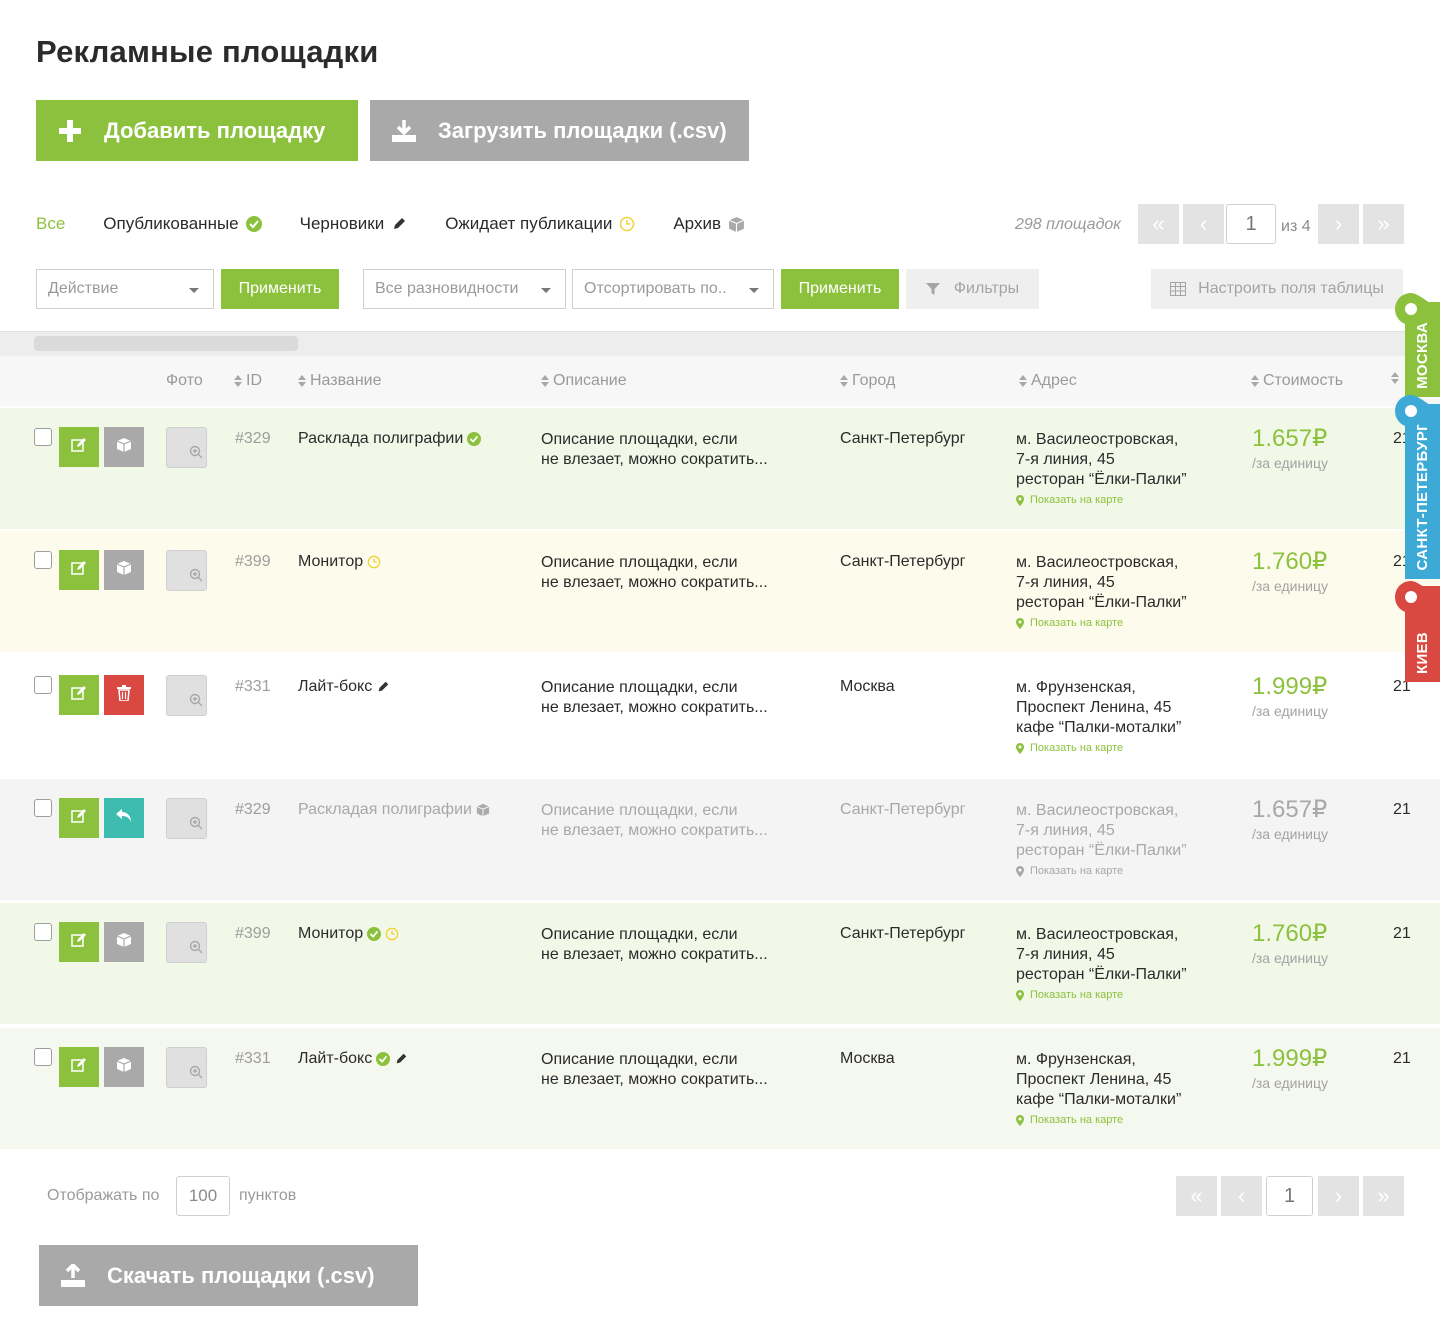 Image resolution: width=1440 pixels, height=1344 pixels. I want to click on clock-icon, so click(374, 562).